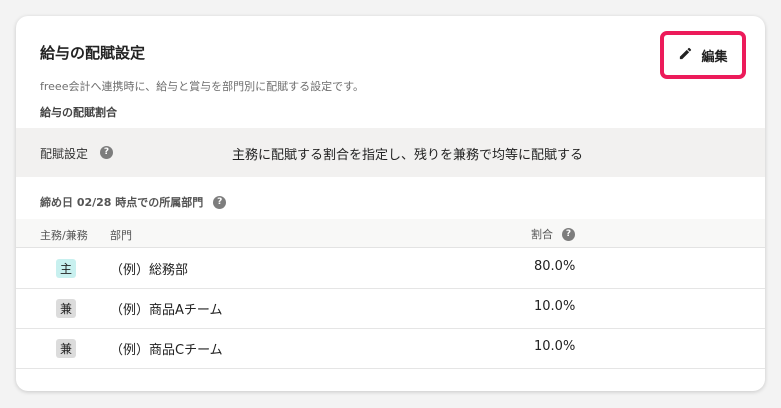 This screenshot has height=408, width=781. What do you see at coordinates (78, 112) in the screenshot?
I see `section-label: 給与の配賦割合` at bounding box center [78, 112].